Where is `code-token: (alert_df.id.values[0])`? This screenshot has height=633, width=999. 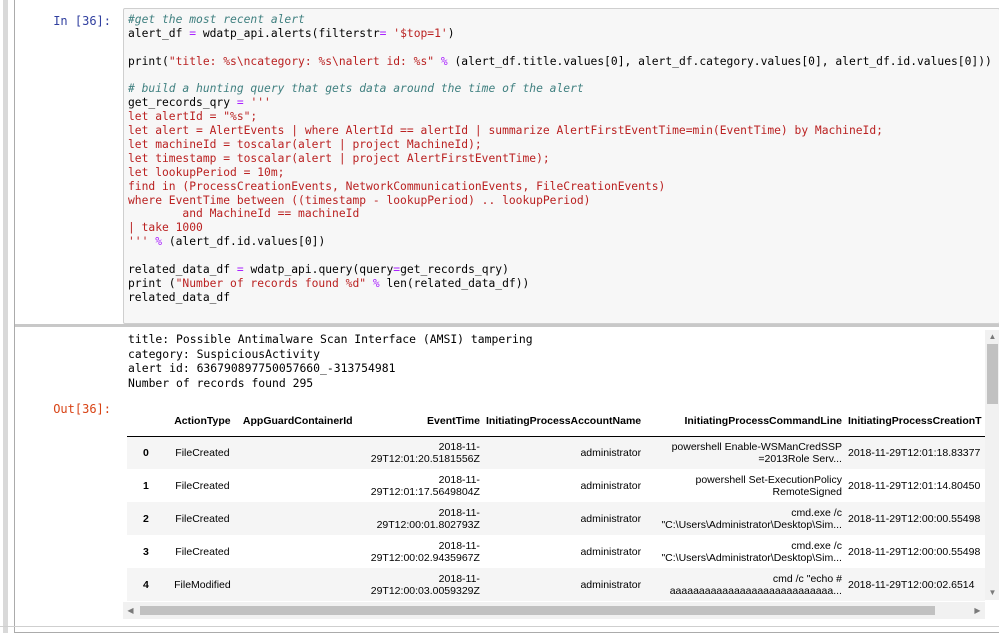
code-token: (alert_df.id.values[0]) is located at coordinates (244, 242).